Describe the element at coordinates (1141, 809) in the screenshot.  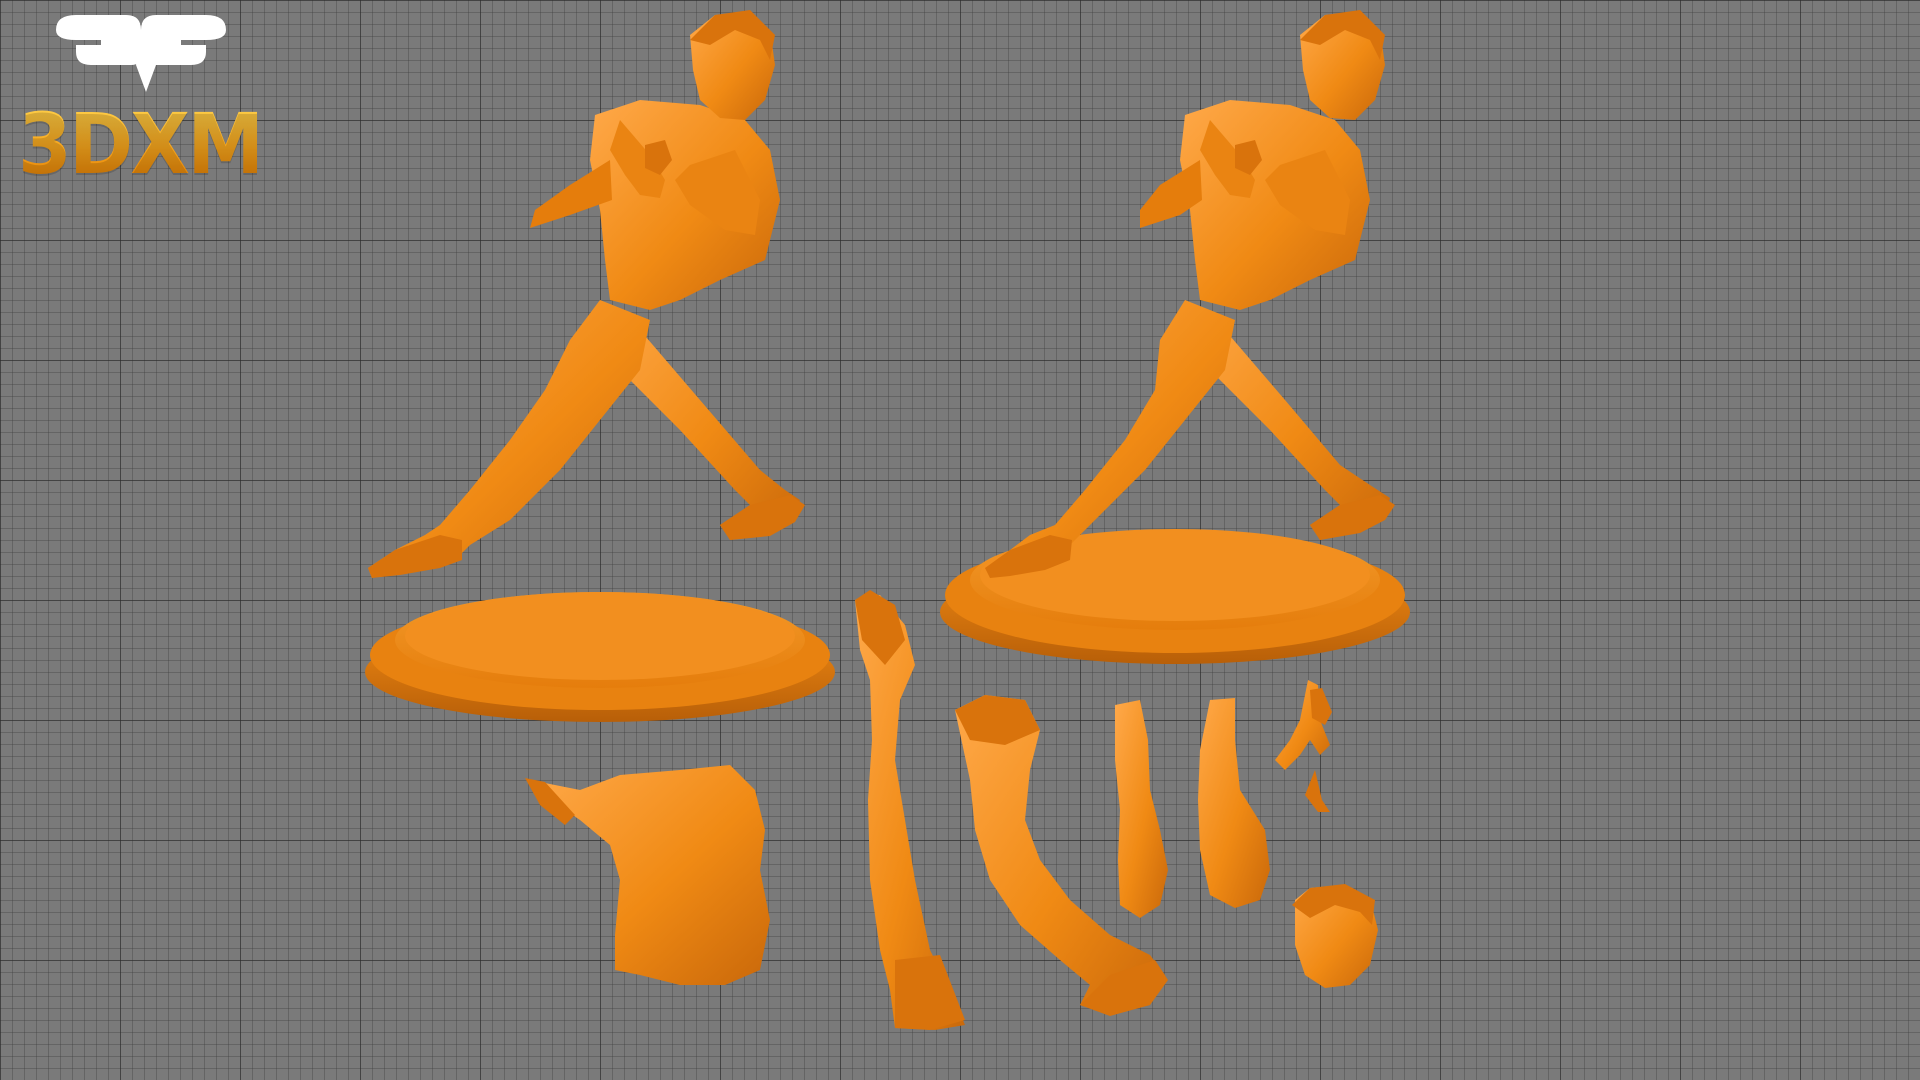
I see `left-arm-part` at that location.